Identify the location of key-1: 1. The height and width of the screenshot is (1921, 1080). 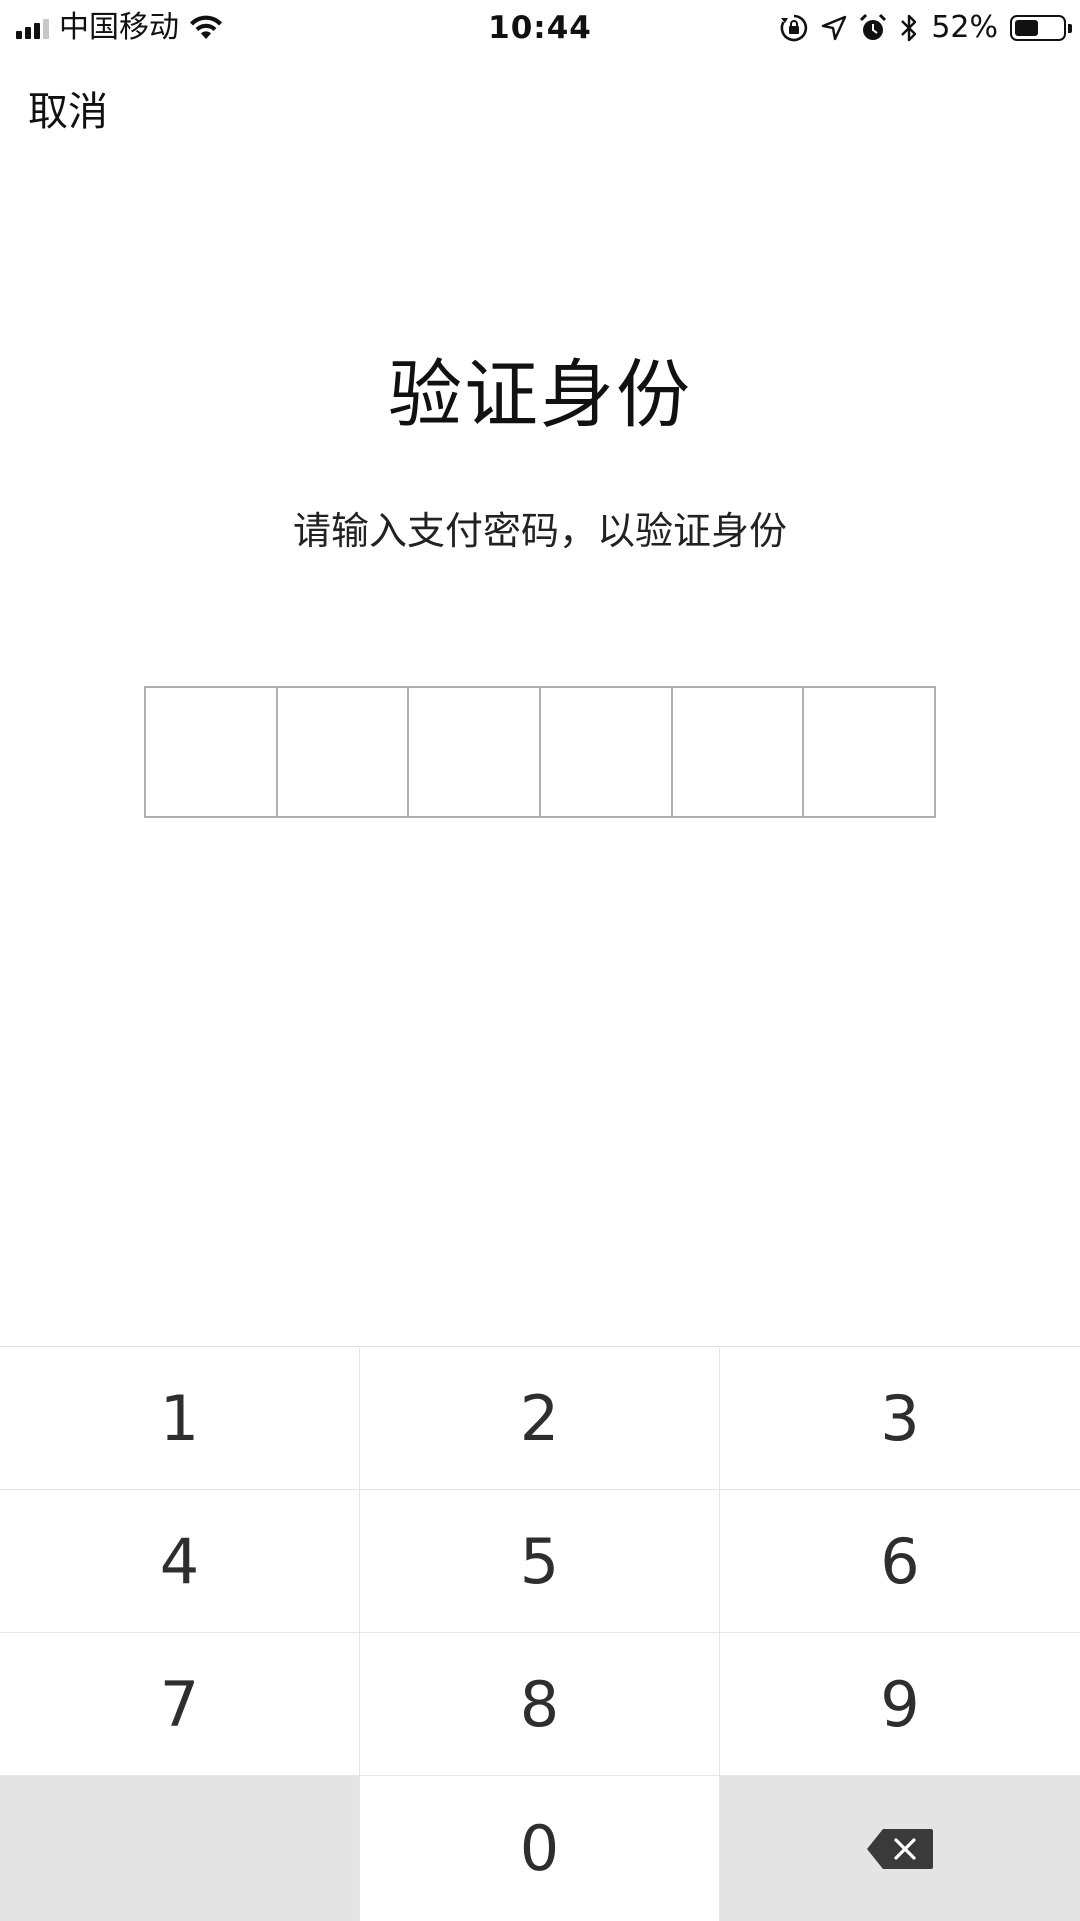
(180, 1418).